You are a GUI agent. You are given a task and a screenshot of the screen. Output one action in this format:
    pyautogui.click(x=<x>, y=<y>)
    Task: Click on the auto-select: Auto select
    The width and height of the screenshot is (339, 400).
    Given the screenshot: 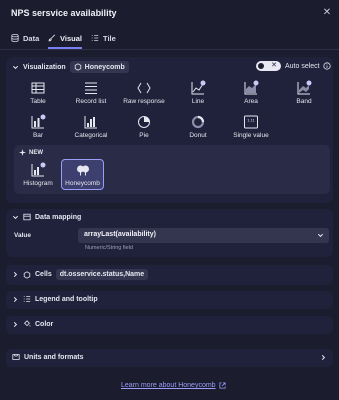 What is the action you would take?
    pyautogui.click(x=308, y=66)
    